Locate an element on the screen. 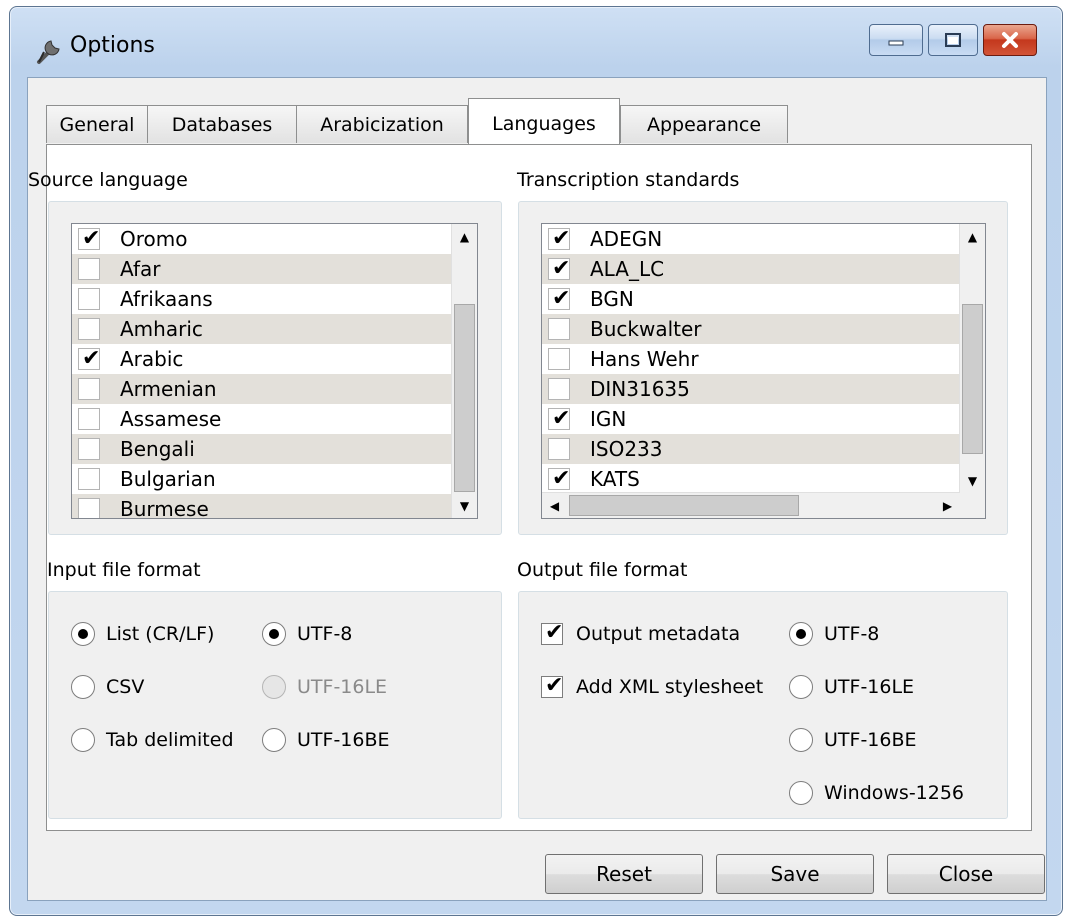 This screenshot has width=1072, height=924. list-item: ✔ ADEGN is located at coordinates (763, 239).